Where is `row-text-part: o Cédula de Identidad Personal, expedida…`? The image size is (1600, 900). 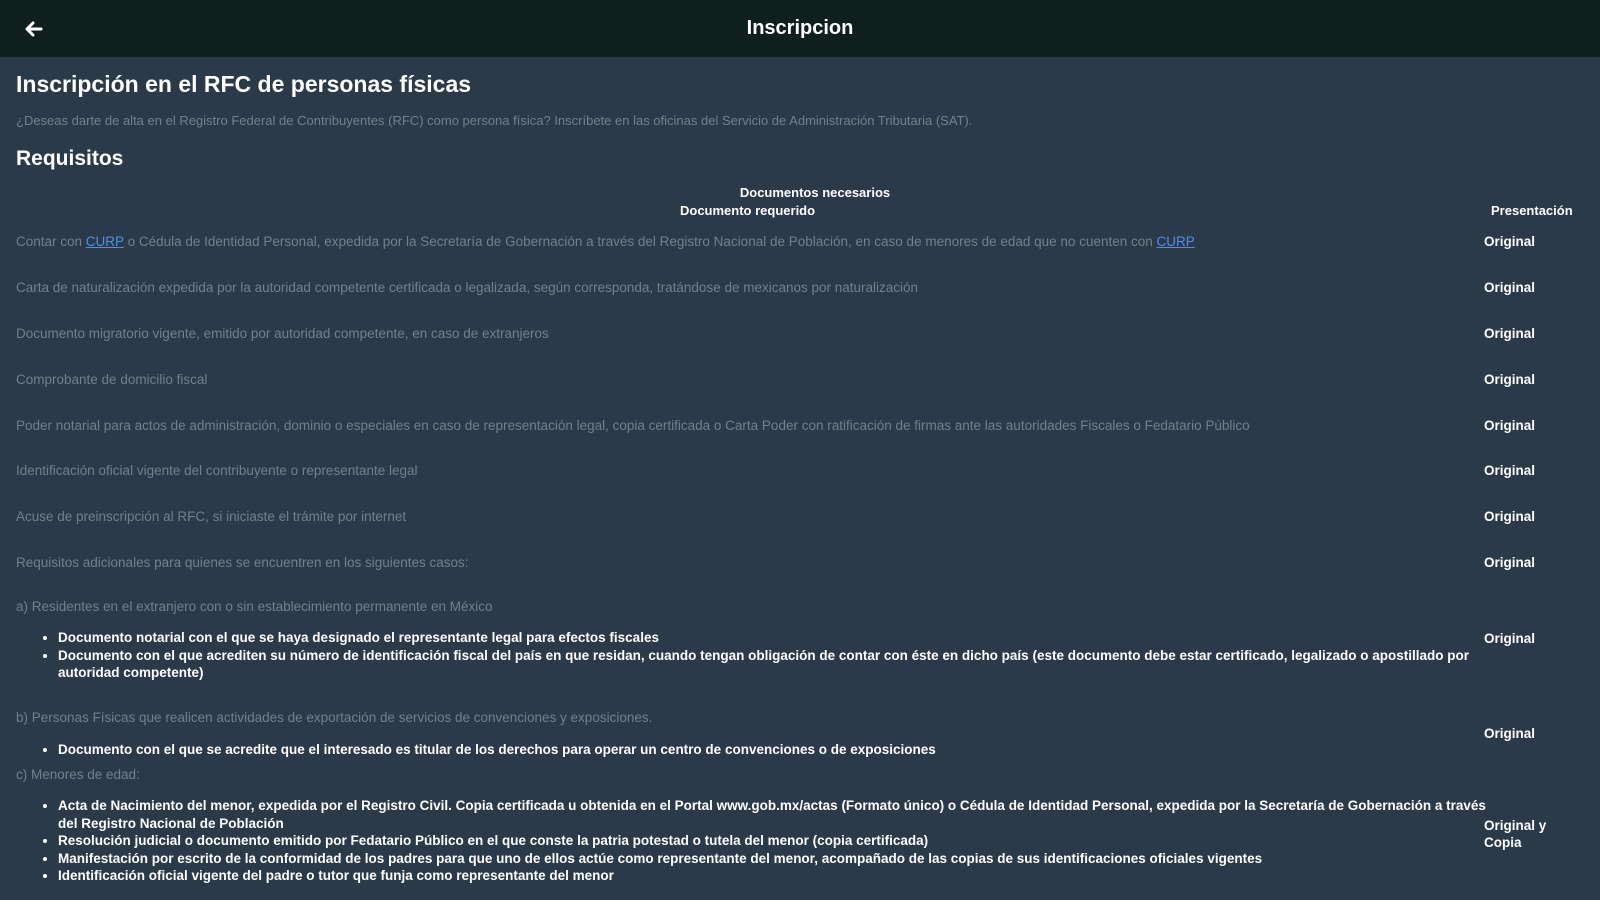
row-text-part: o Cédula de Identidad Personal, expedida… is located at coordinates (640, 241).